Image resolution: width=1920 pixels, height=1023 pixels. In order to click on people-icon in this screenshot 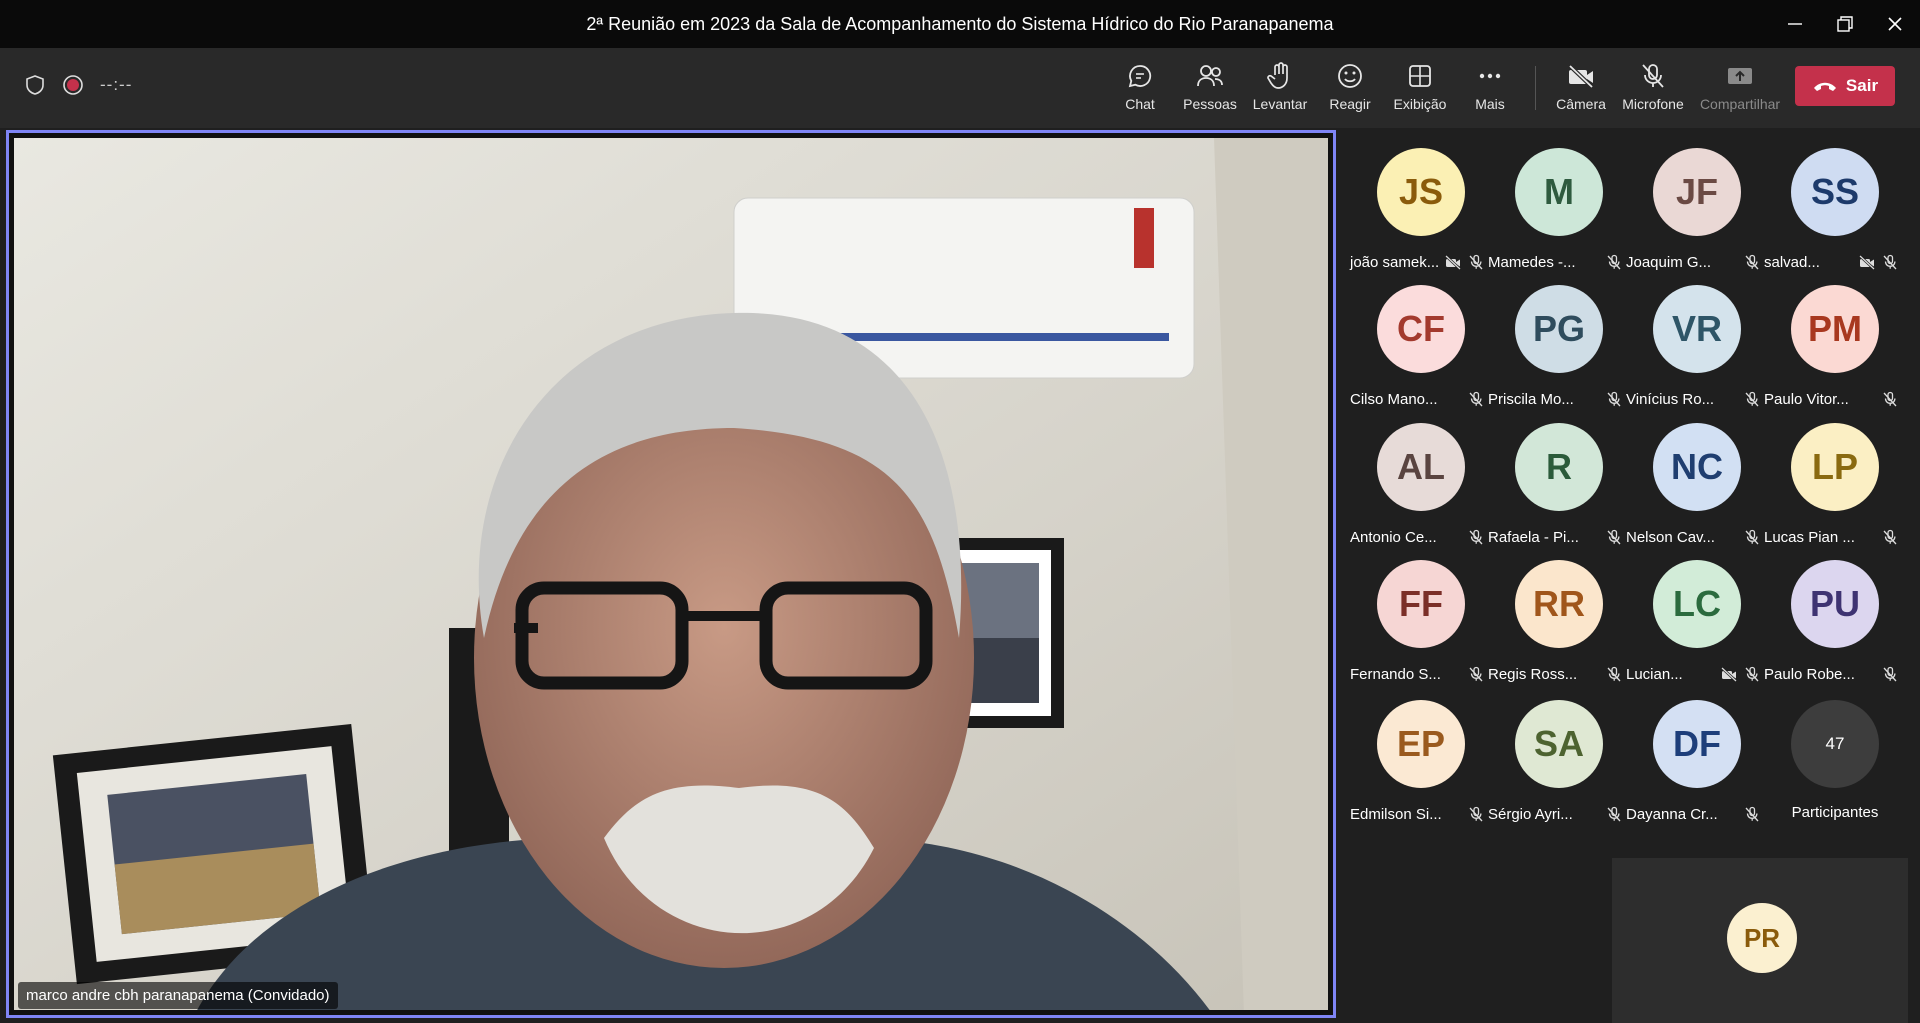, I will do `click(1210, 76)`.